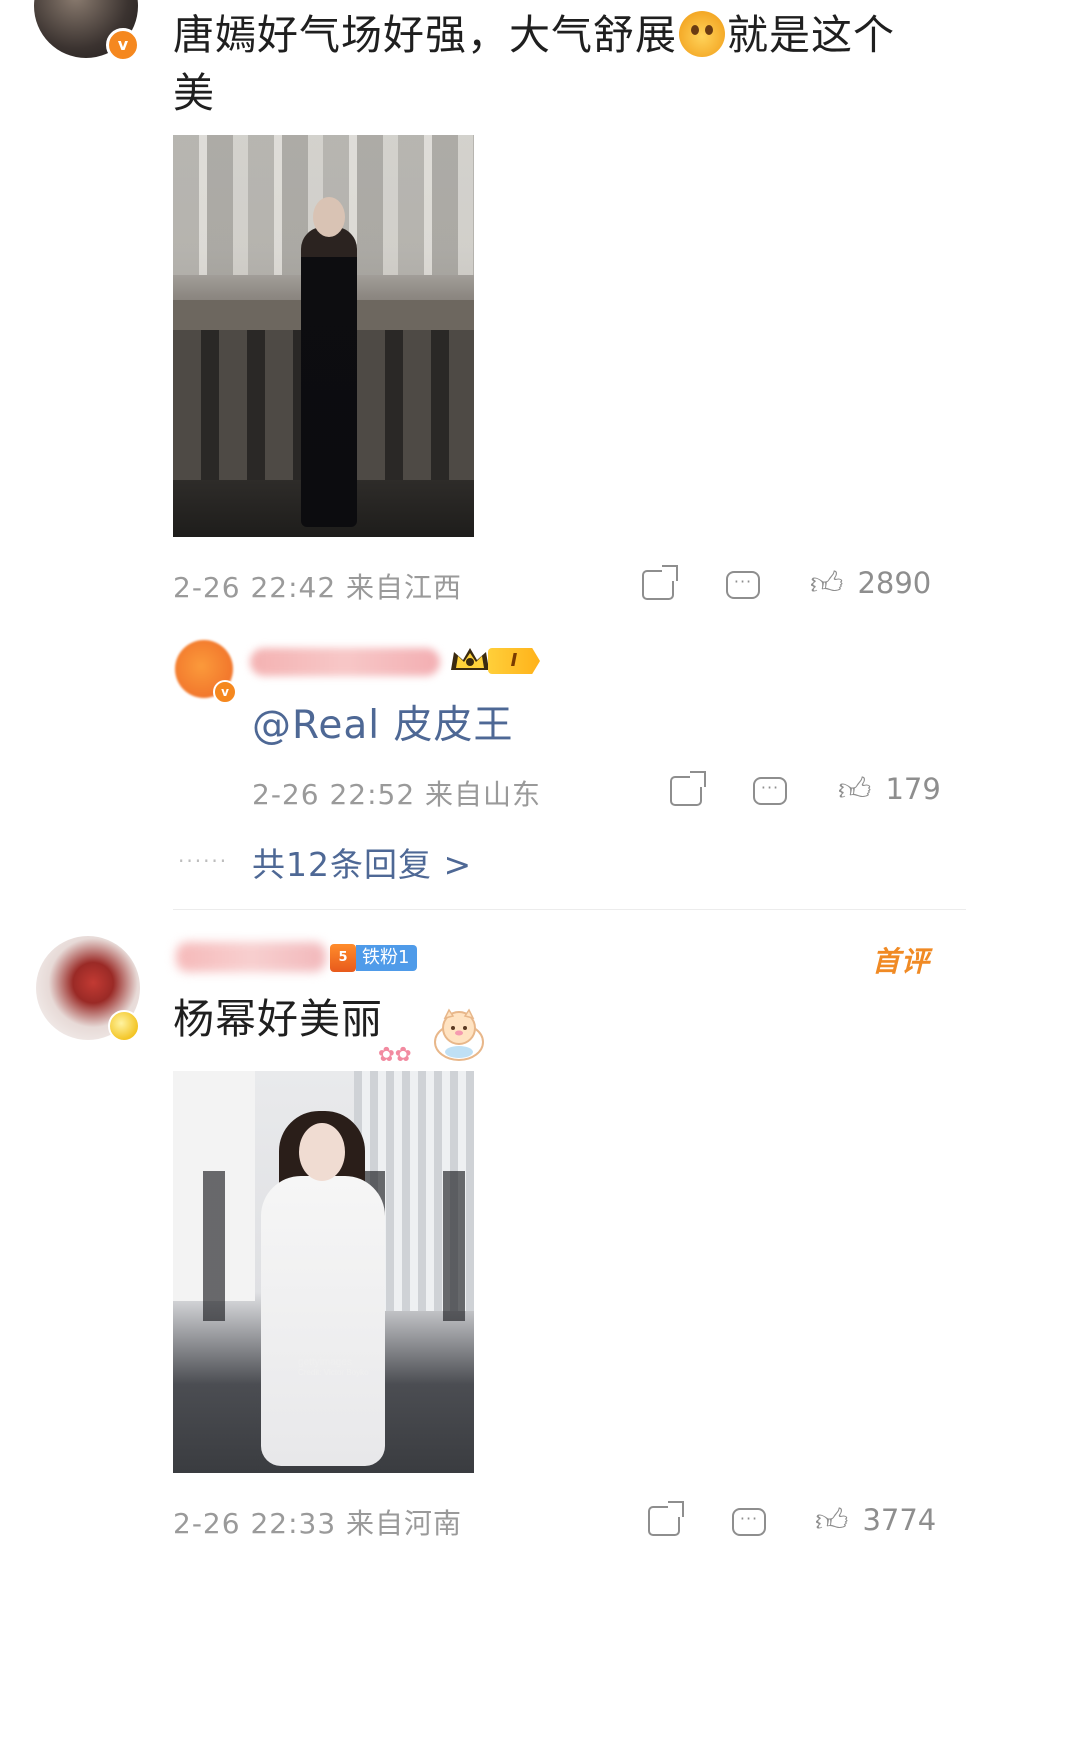 The width and height of the screenshot is (1080, 1756). Describe the element at coordinates (702, 34) in the screenshot. I see `happy-face-emoji-icon` at that location.